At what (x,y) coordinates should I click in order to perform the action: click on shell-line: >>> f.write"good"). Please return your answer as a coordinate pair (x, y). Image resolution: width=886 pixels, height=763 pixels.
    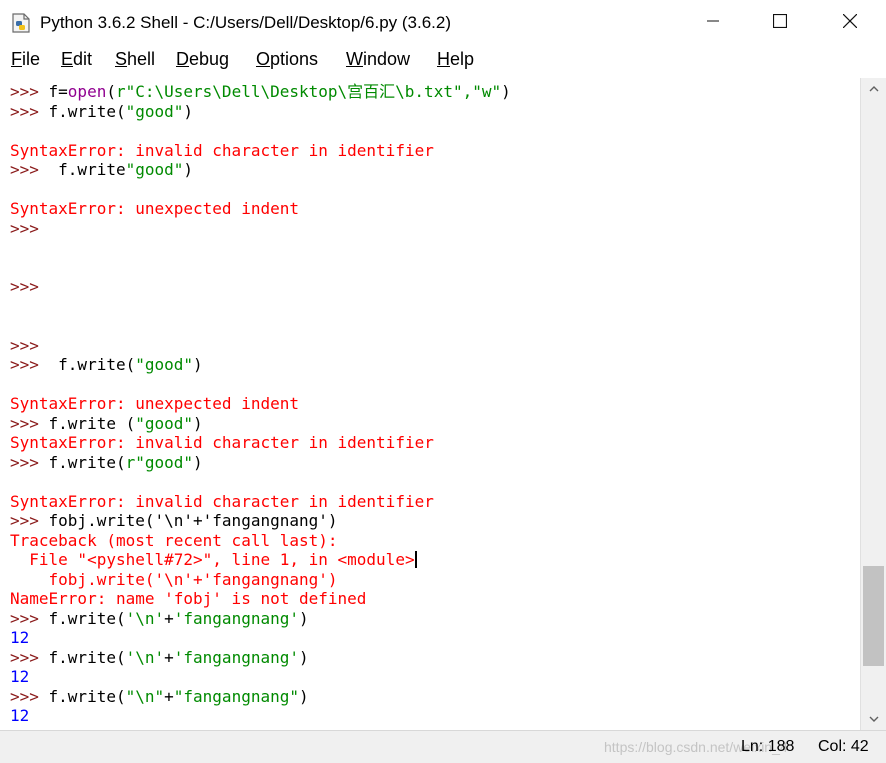
    Looking at the image, I should click on (102, 169).